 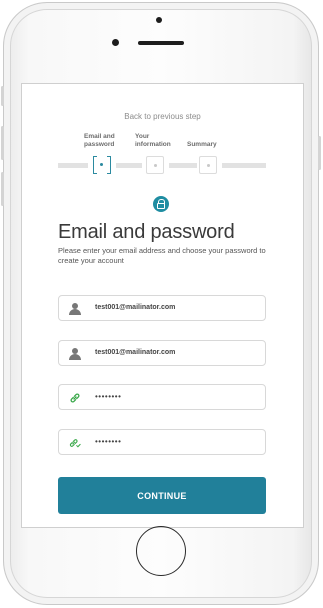 What do you see at coordinates (135, 352) in the screenshot?
I see `confirm-email-value: test001@mailinator.com` at bounding box center [135, 352].